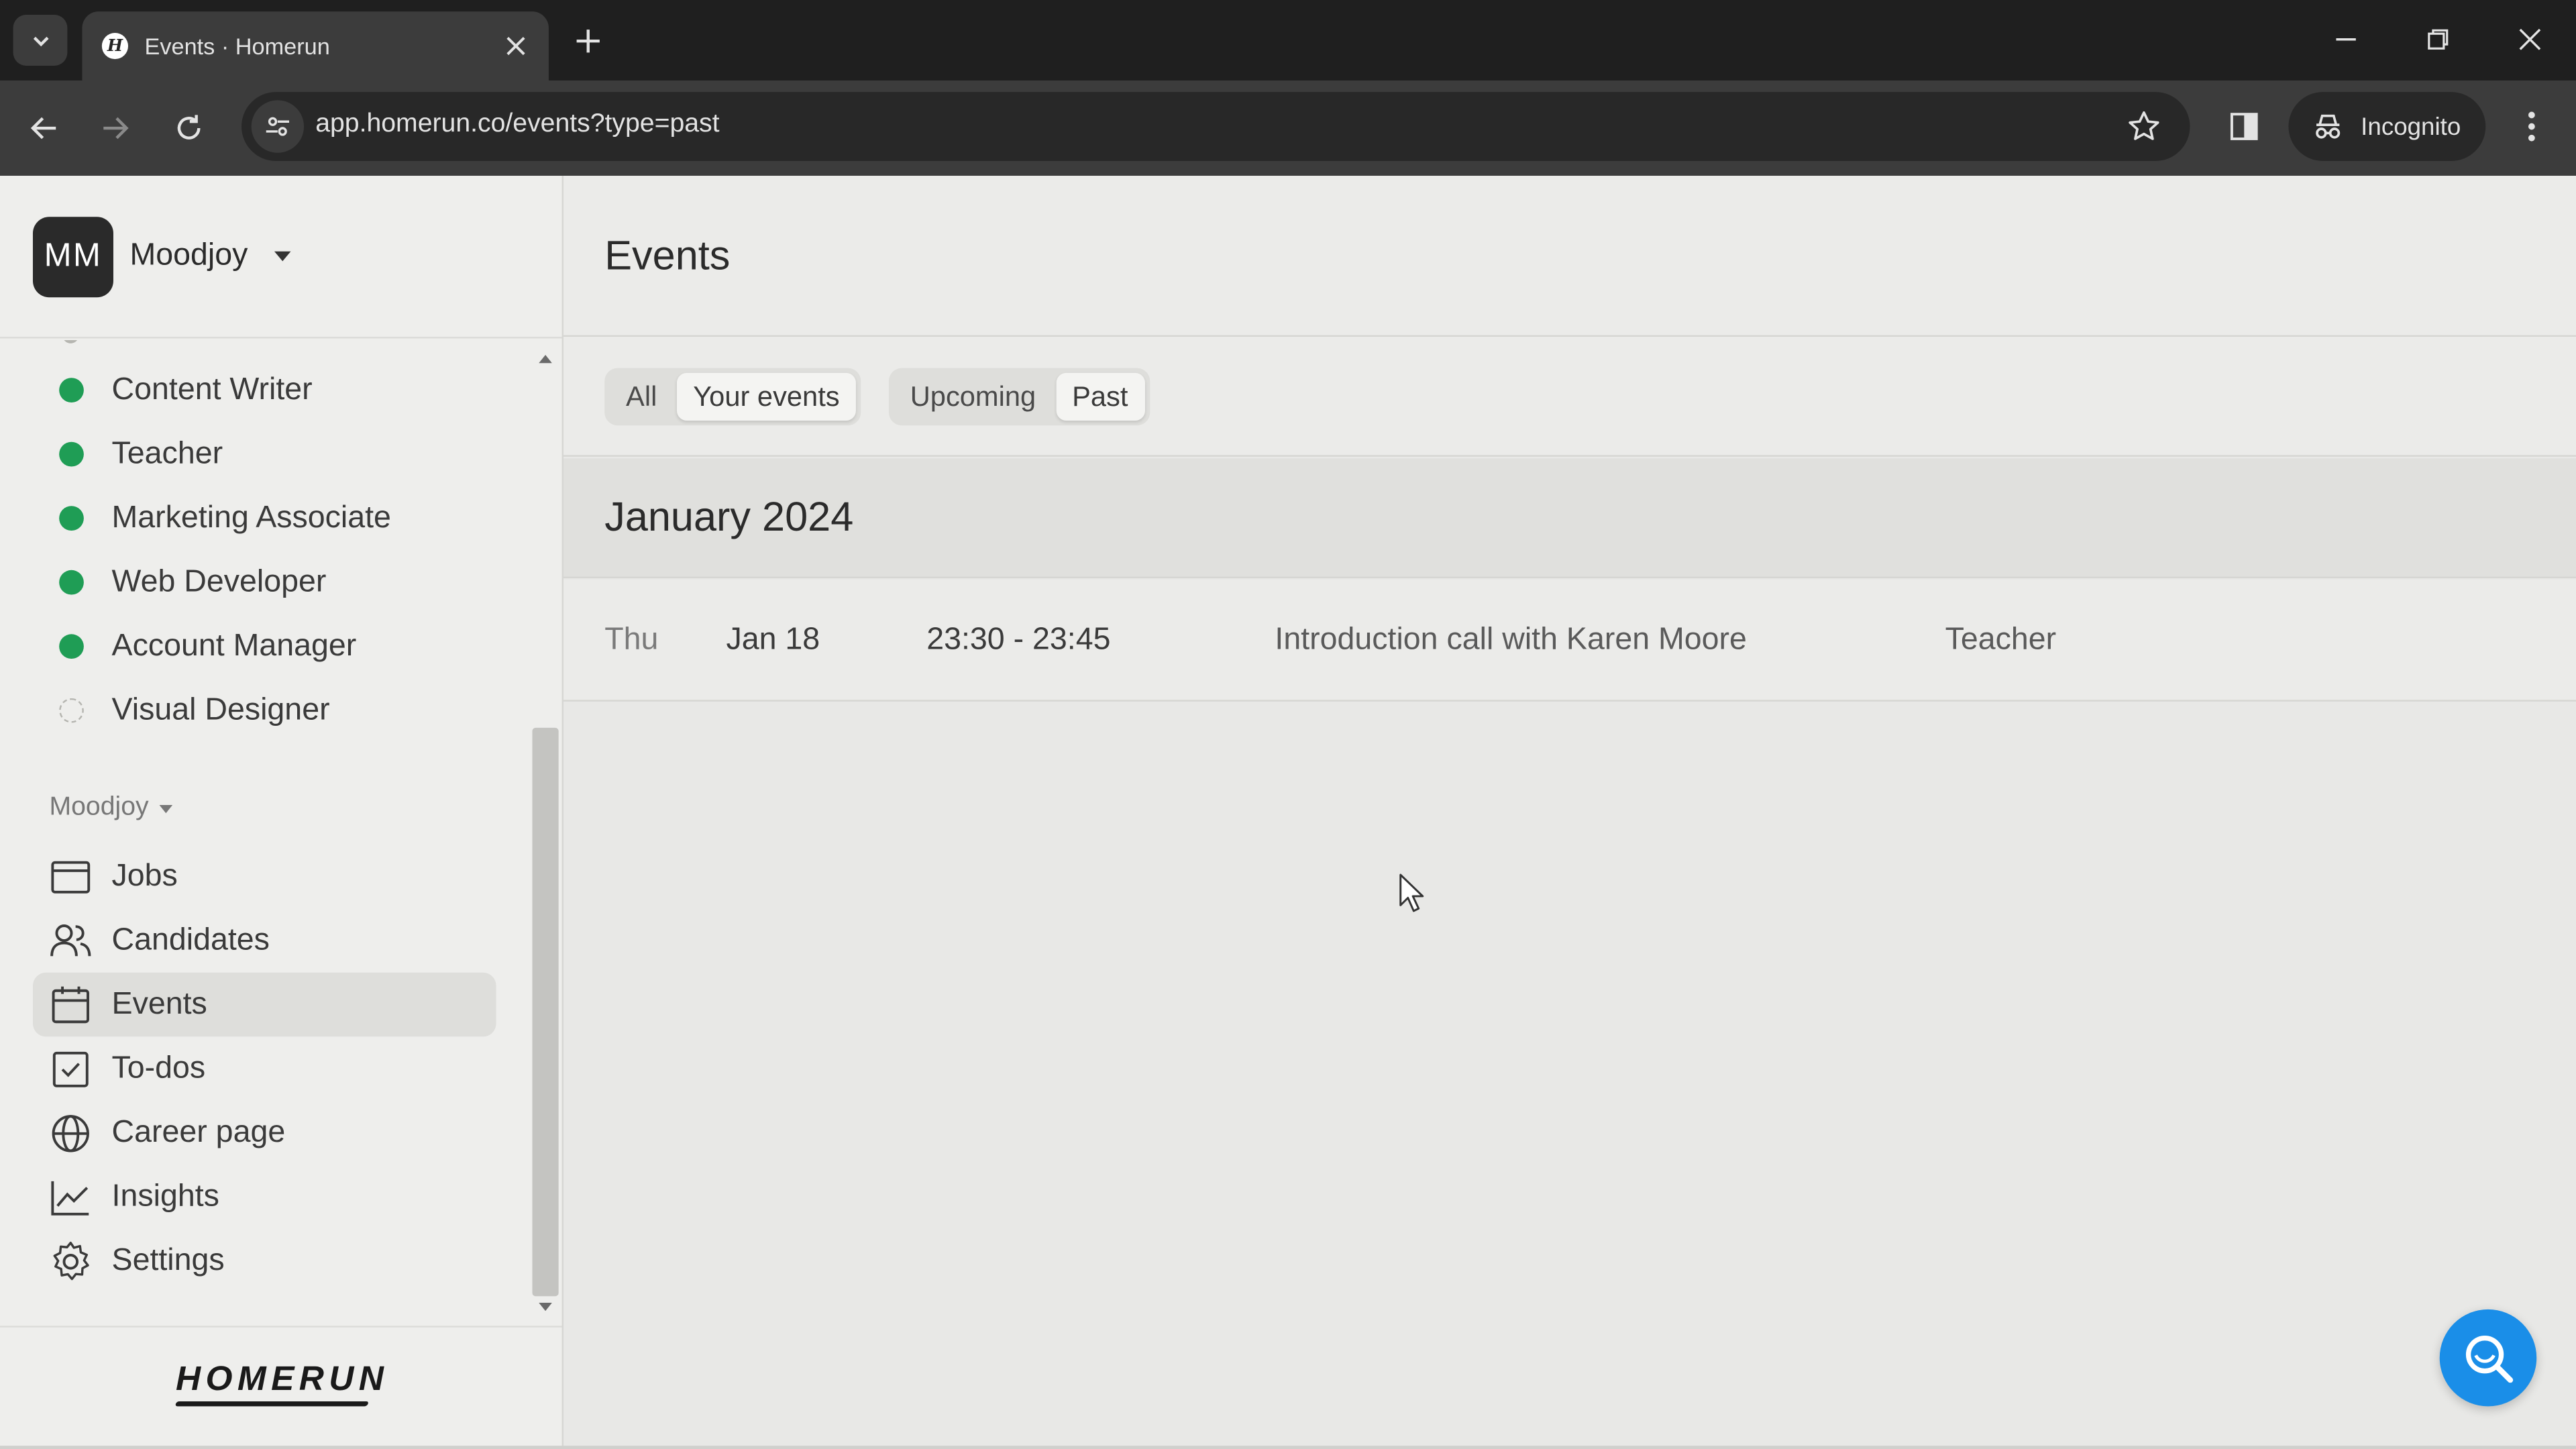 This screenshot has height=1449, width=2576. I want to click on star-icon, so click(2144, 125).